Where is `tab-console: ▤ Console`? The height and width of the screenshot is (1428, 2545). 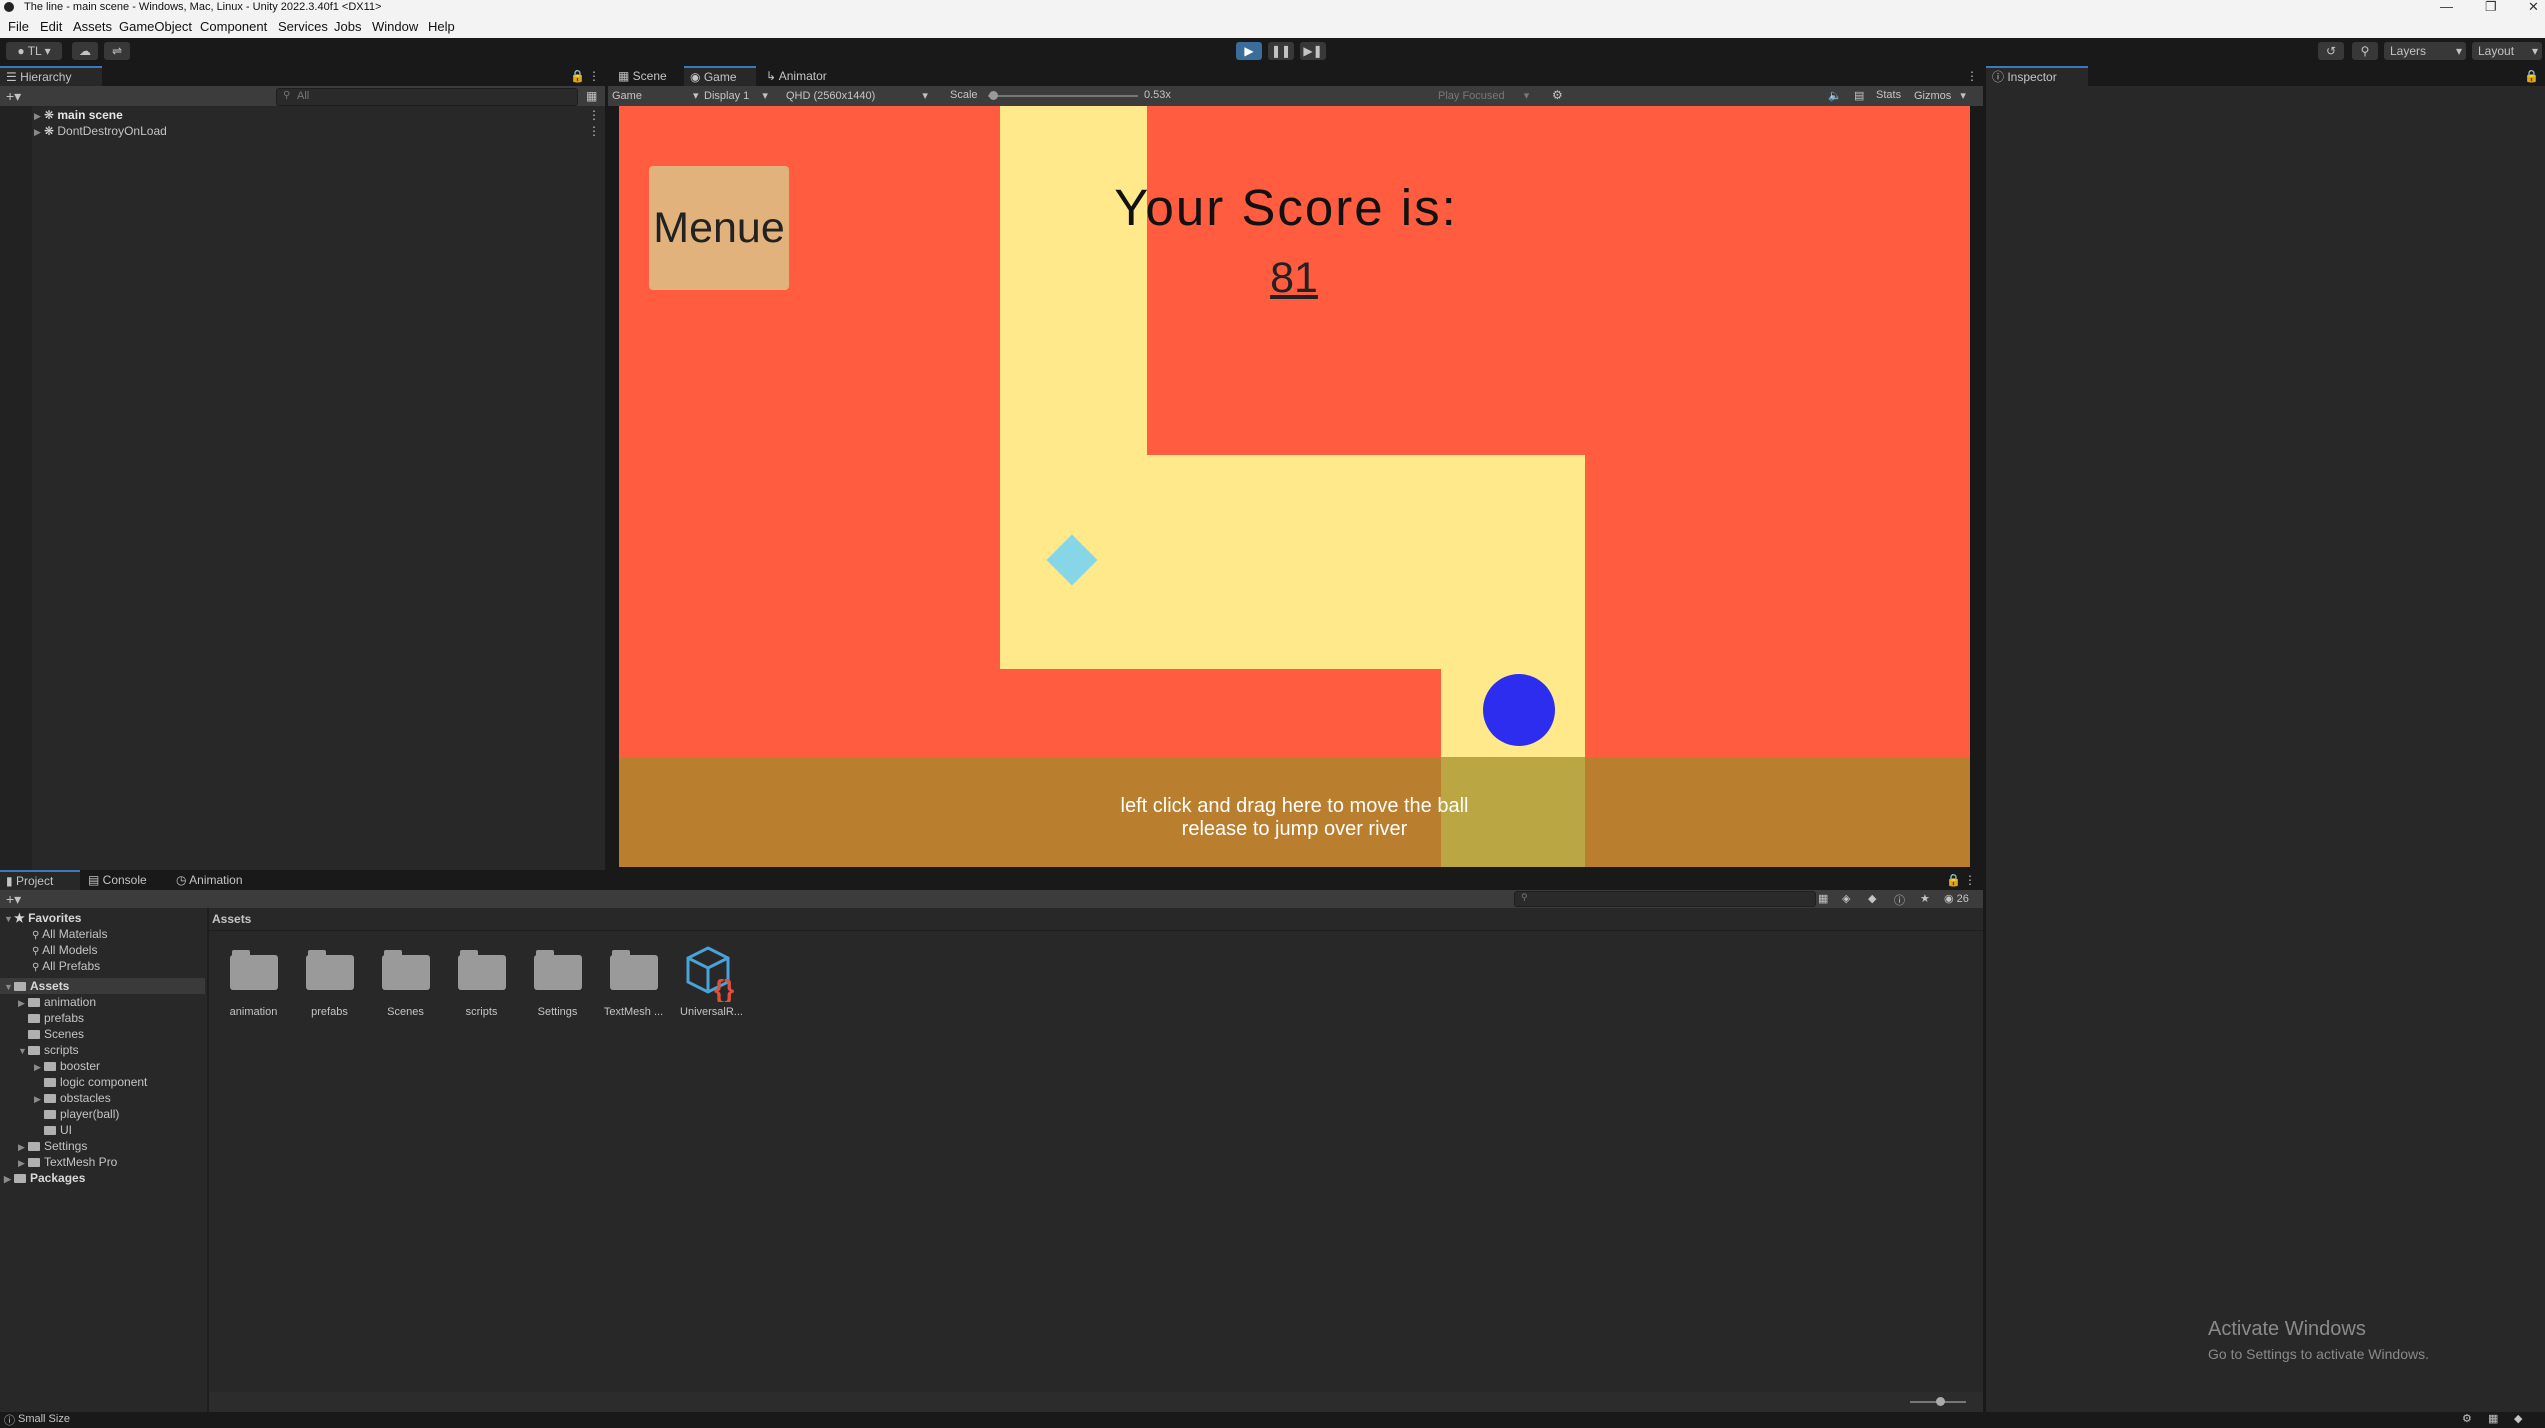
tab-console: ▤ Console is located at coordinates (123, 880).